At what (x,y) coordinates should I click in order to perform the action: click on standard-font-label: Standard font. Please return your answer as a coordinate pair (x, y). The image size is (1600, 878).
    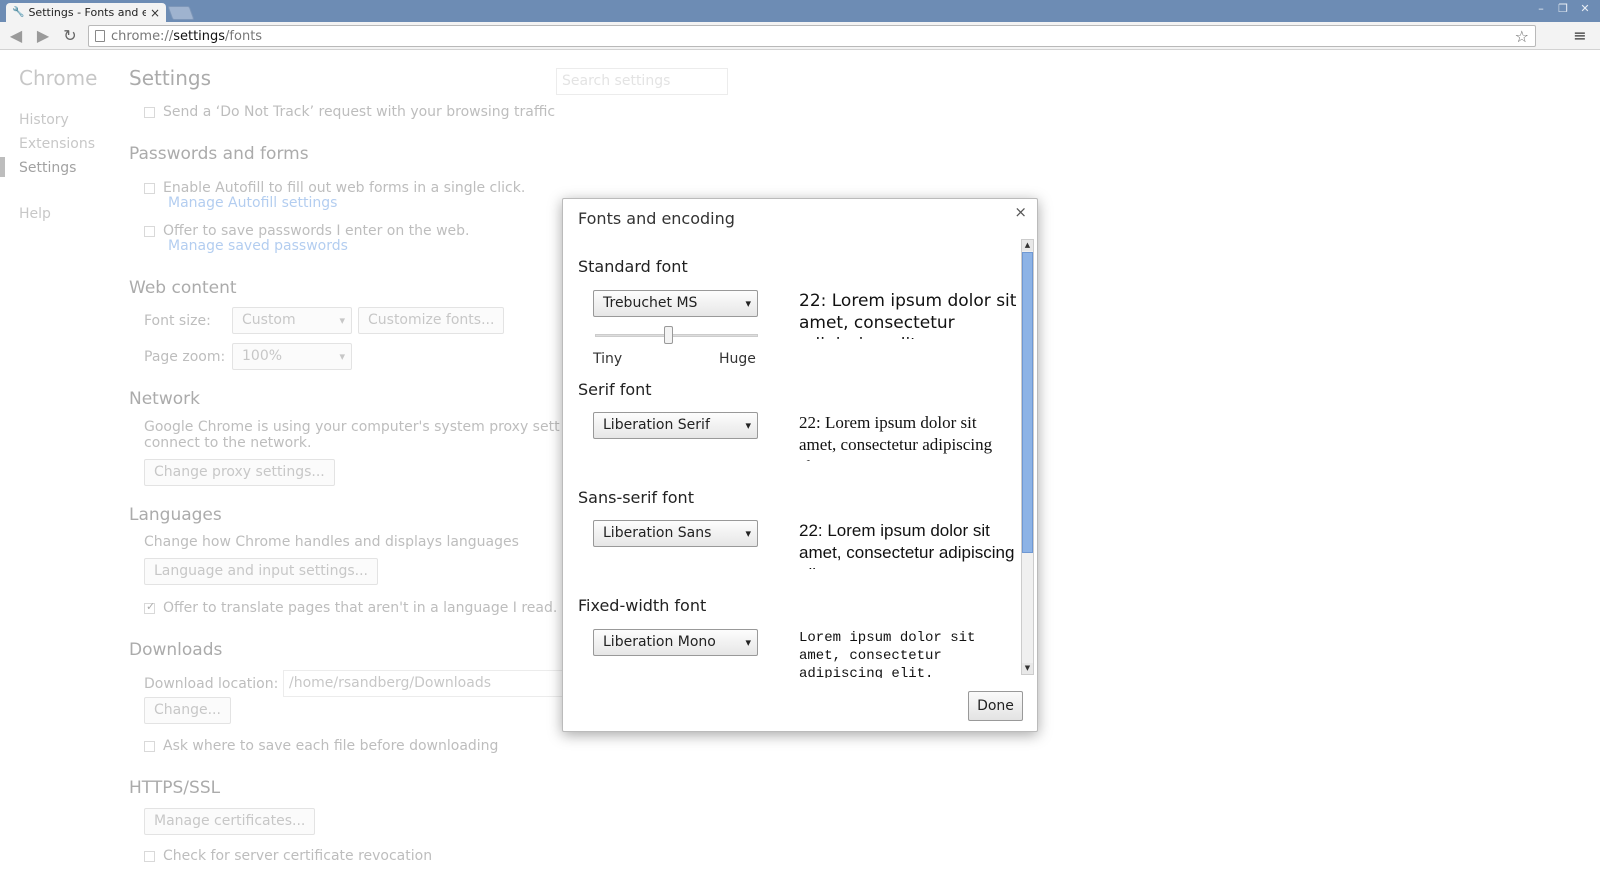
    Looking at the image, I should click on (633, 266).